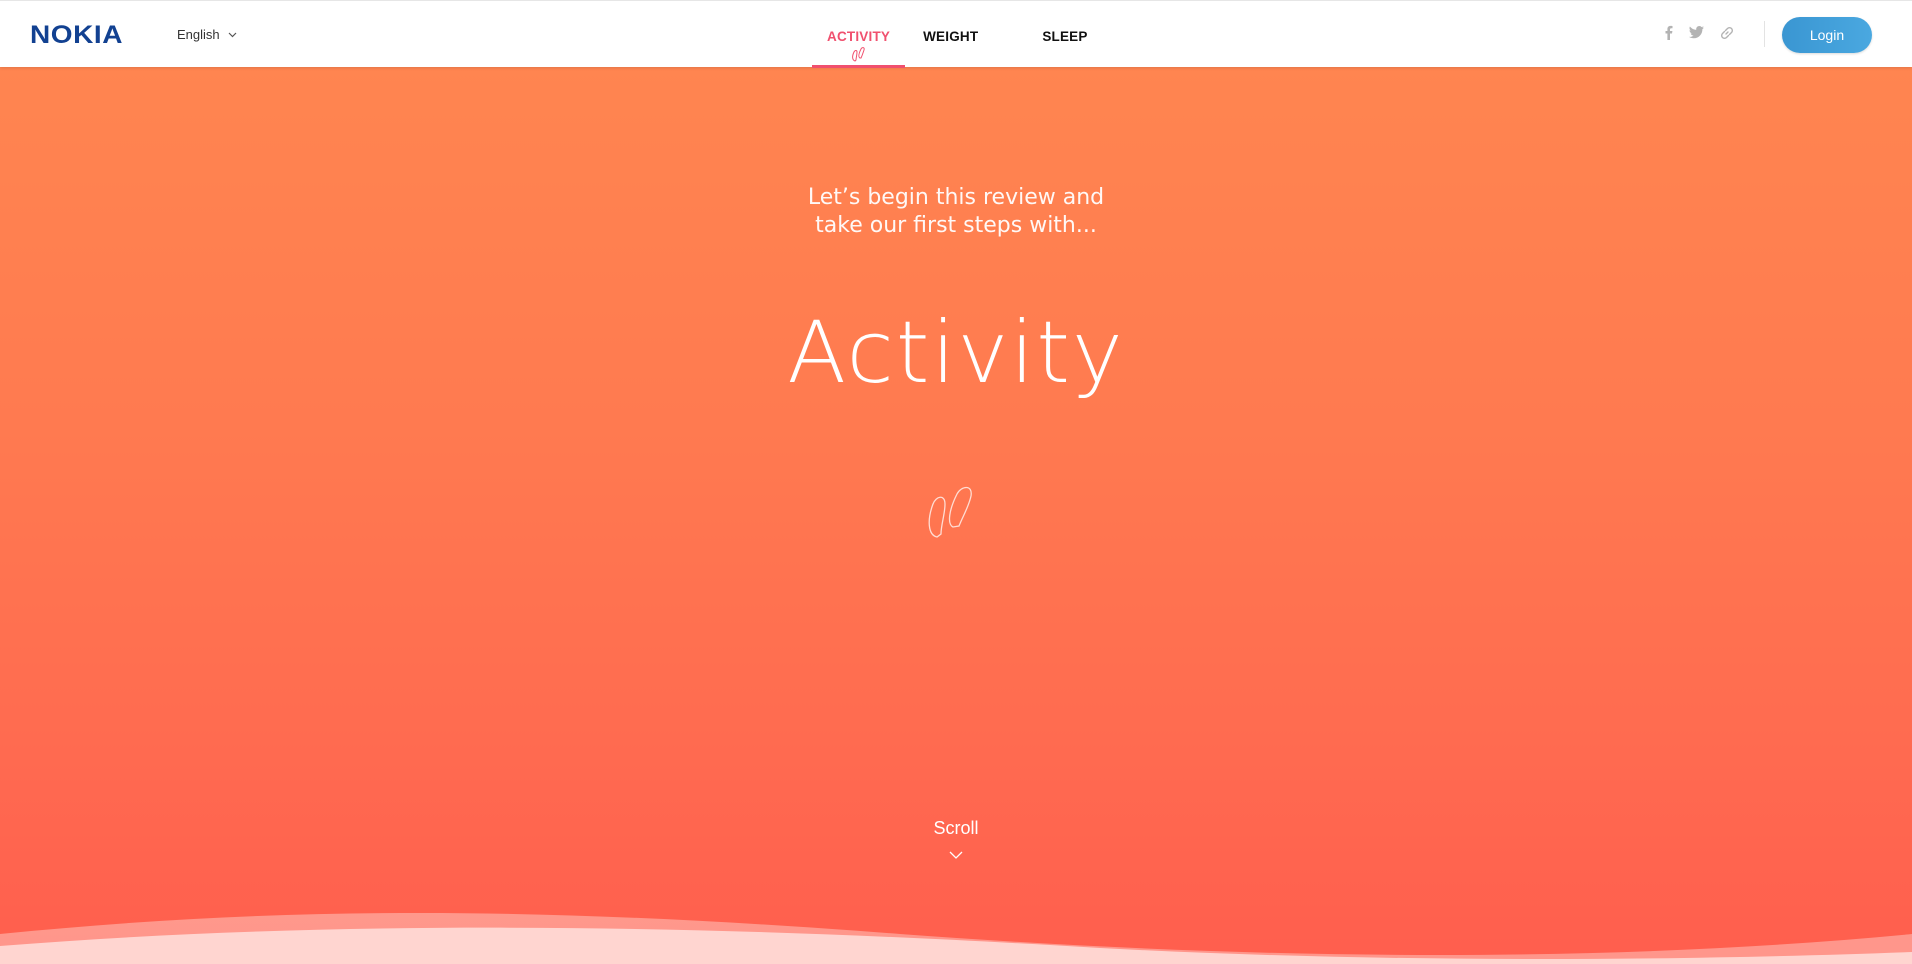  I want to click on language-selector: English, so click(207, 34).